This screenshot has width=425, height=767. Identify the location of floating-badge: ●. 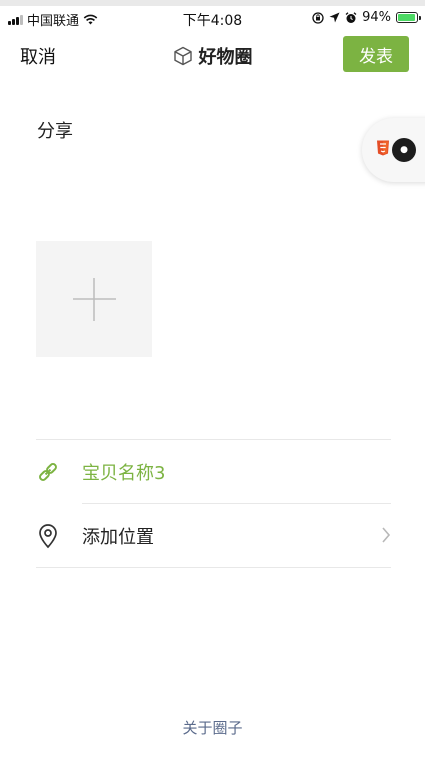
(393, 150).